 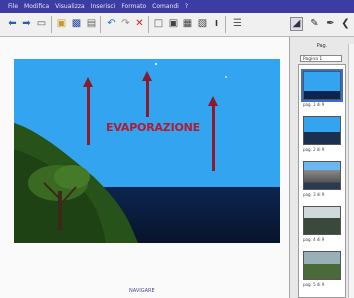 What do you see at coordinates (237, 24) in the screenshot?
I see `sidebar-toggle-icon: ☰` at bounding box center [237, 24].